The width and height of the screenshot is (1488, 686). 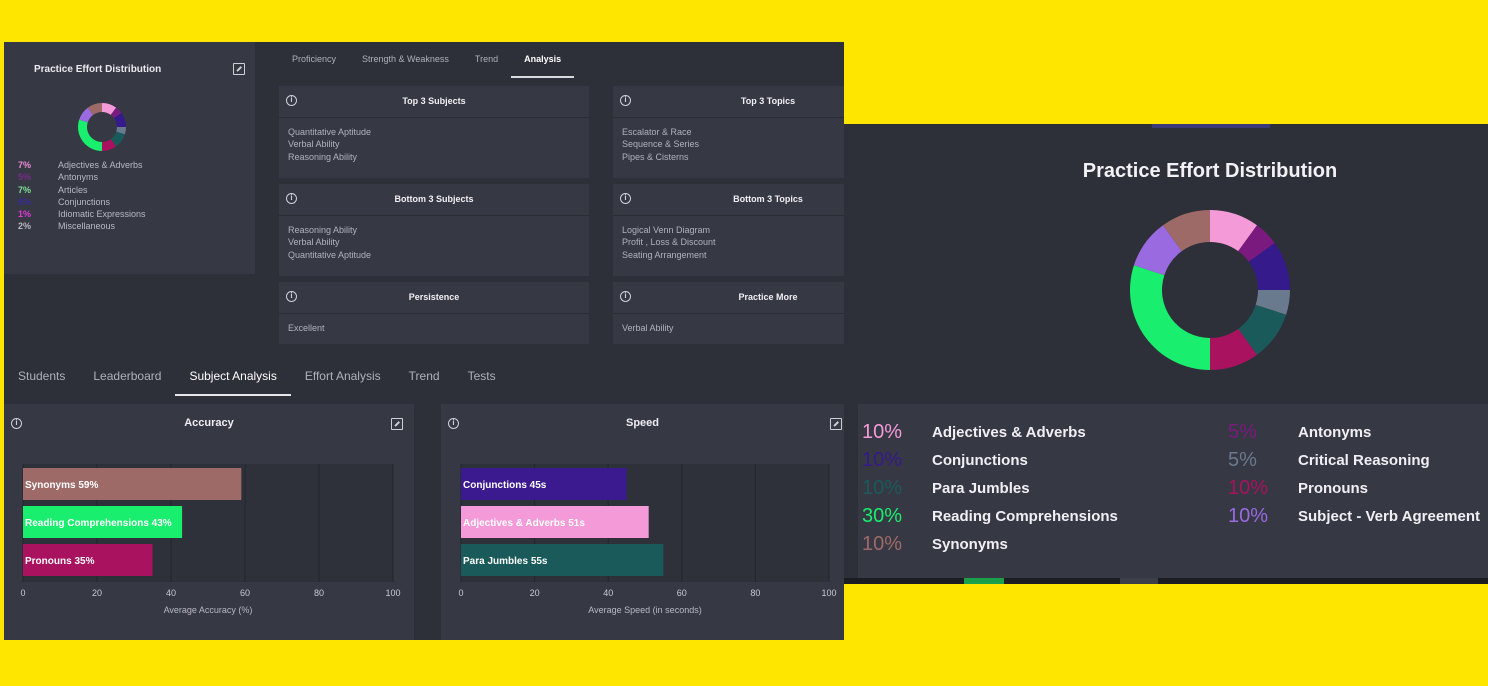 What do you see at coordinates (343, 378) in the screenshot?
I see `main-tab: Effort Analysis` at bounding box center [343, 378].